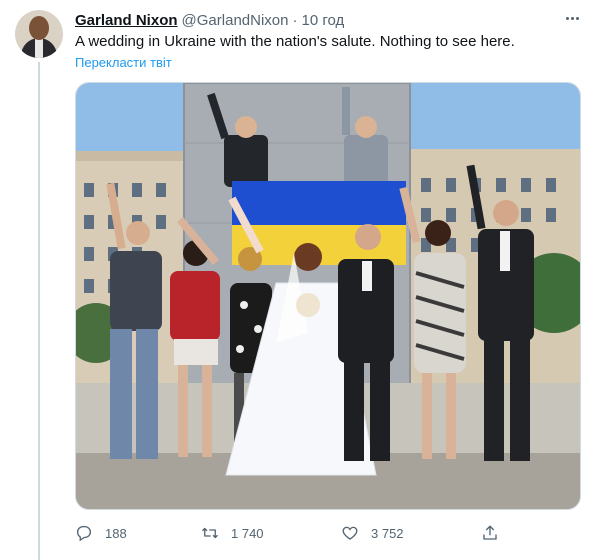 This screenshot has height=560, width=597. What do you see at coordinates (246, 161) in the screenshot?
I see `person-top-left` at bounding box center [246, 161].